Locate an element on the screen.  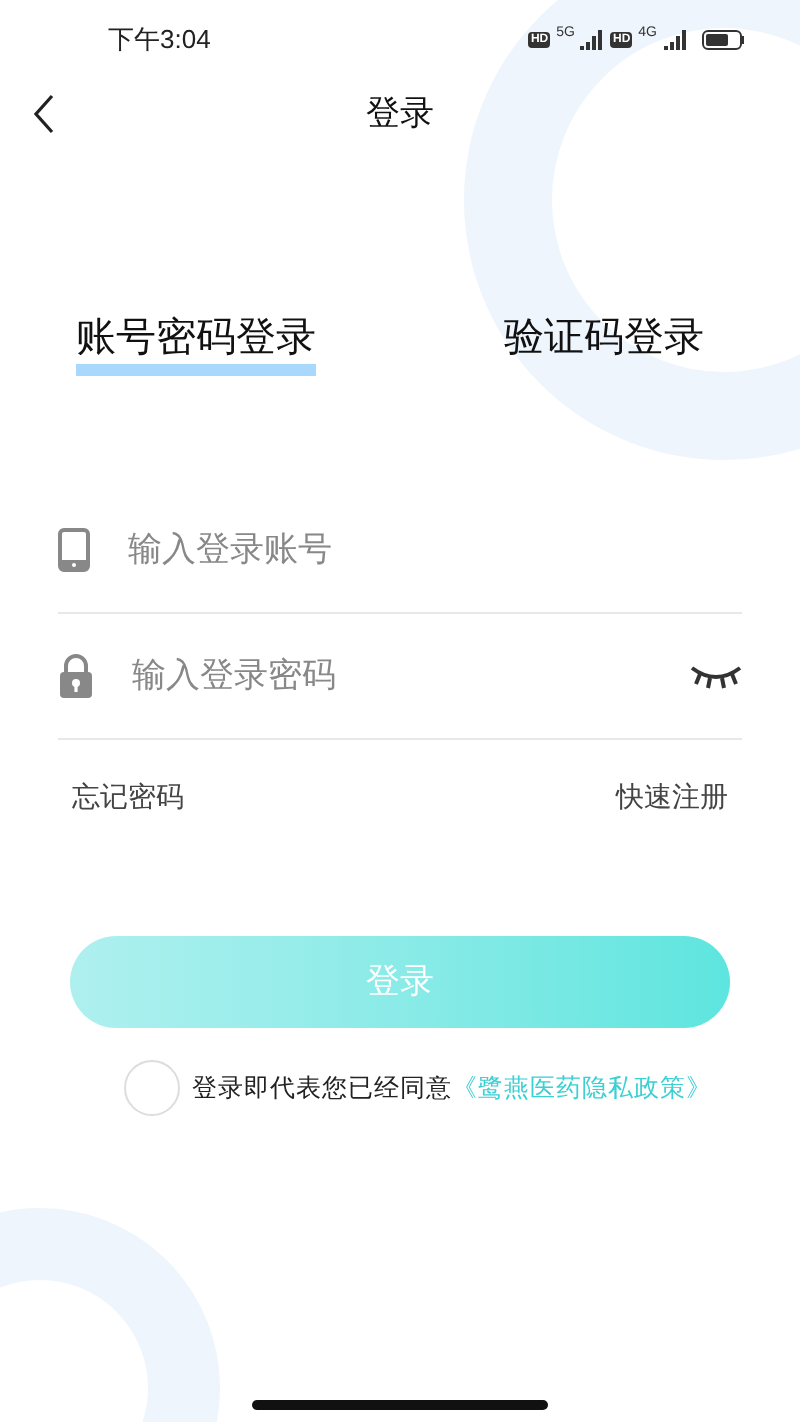
lock-icon is located at coordinates (76, 676).